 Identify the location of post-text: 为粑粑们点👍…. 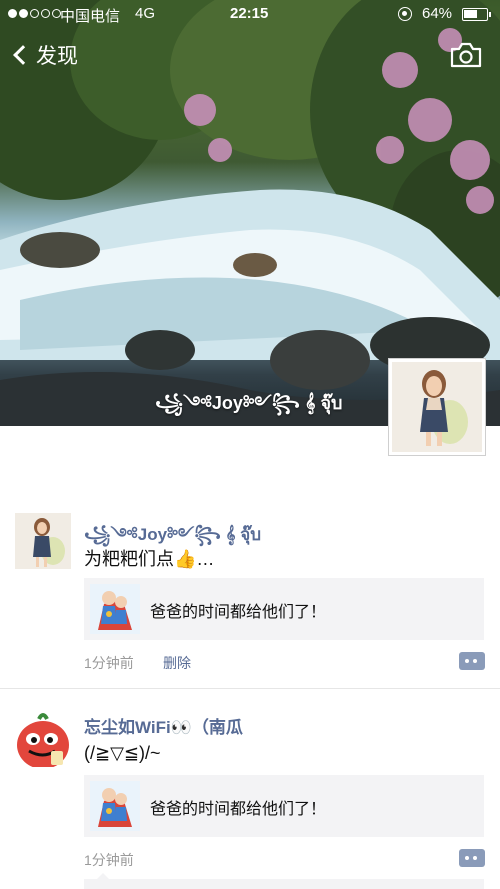
(149, 559).